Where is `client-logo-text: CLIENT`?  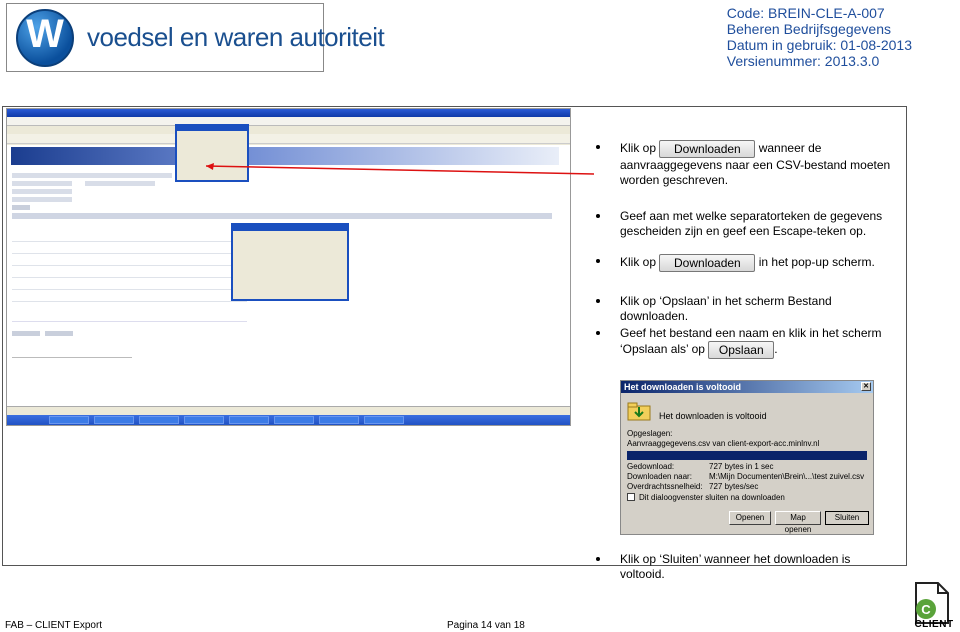 client-logo-text: CLIENT is located at coordinates (934, 624).